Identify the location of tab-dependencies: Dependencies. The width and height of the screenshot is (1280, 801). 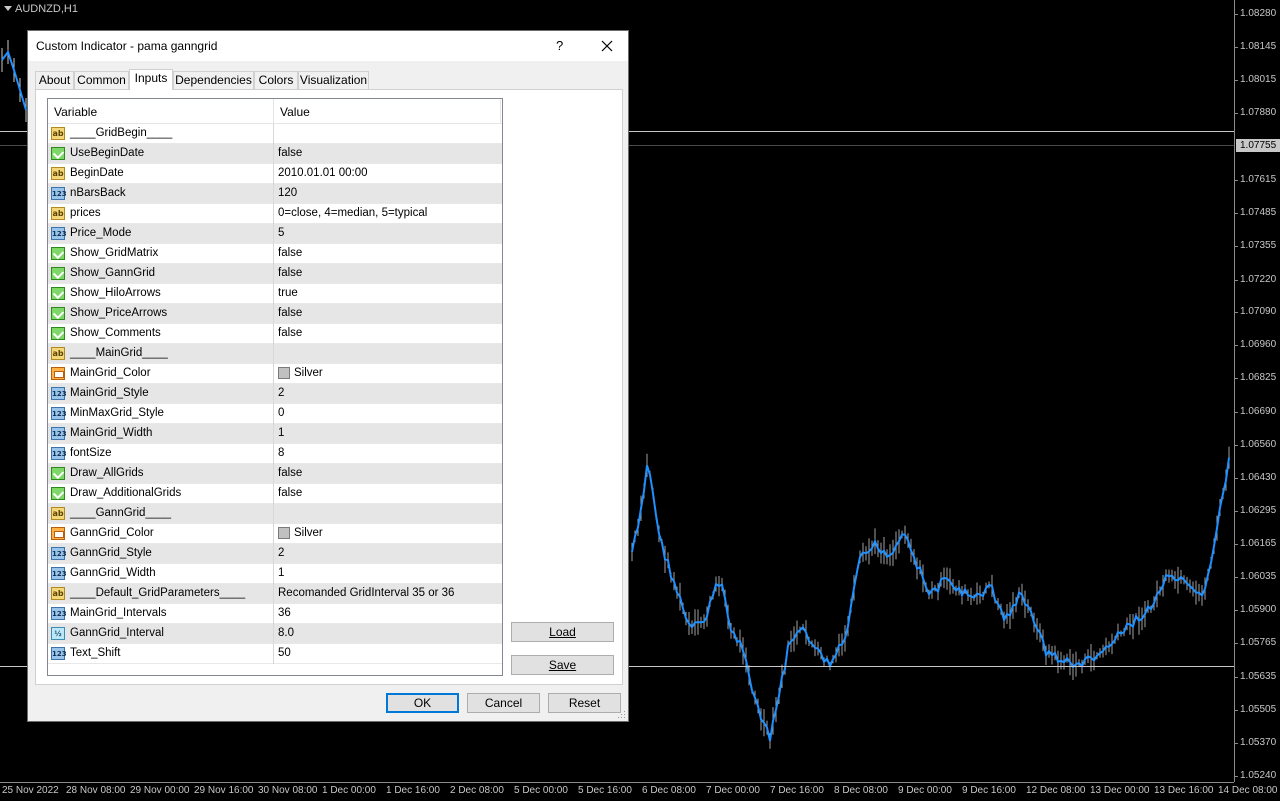
(213, 80).